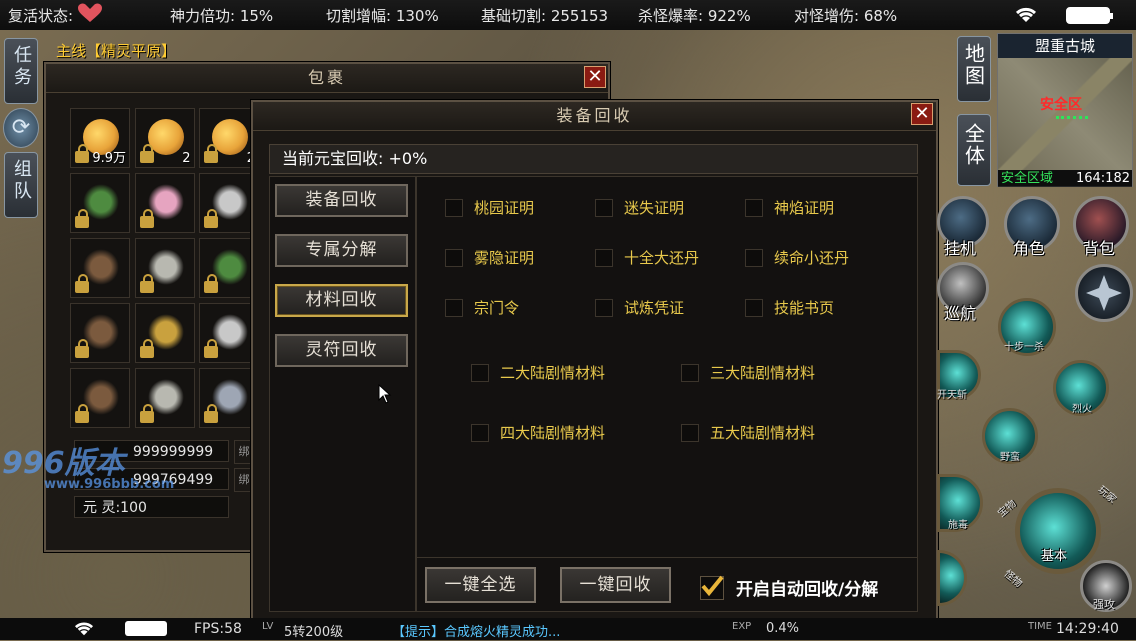 This screenshot has height=641, width=1136. I want to click on team-tab-label: 组队, so click(21, 181).